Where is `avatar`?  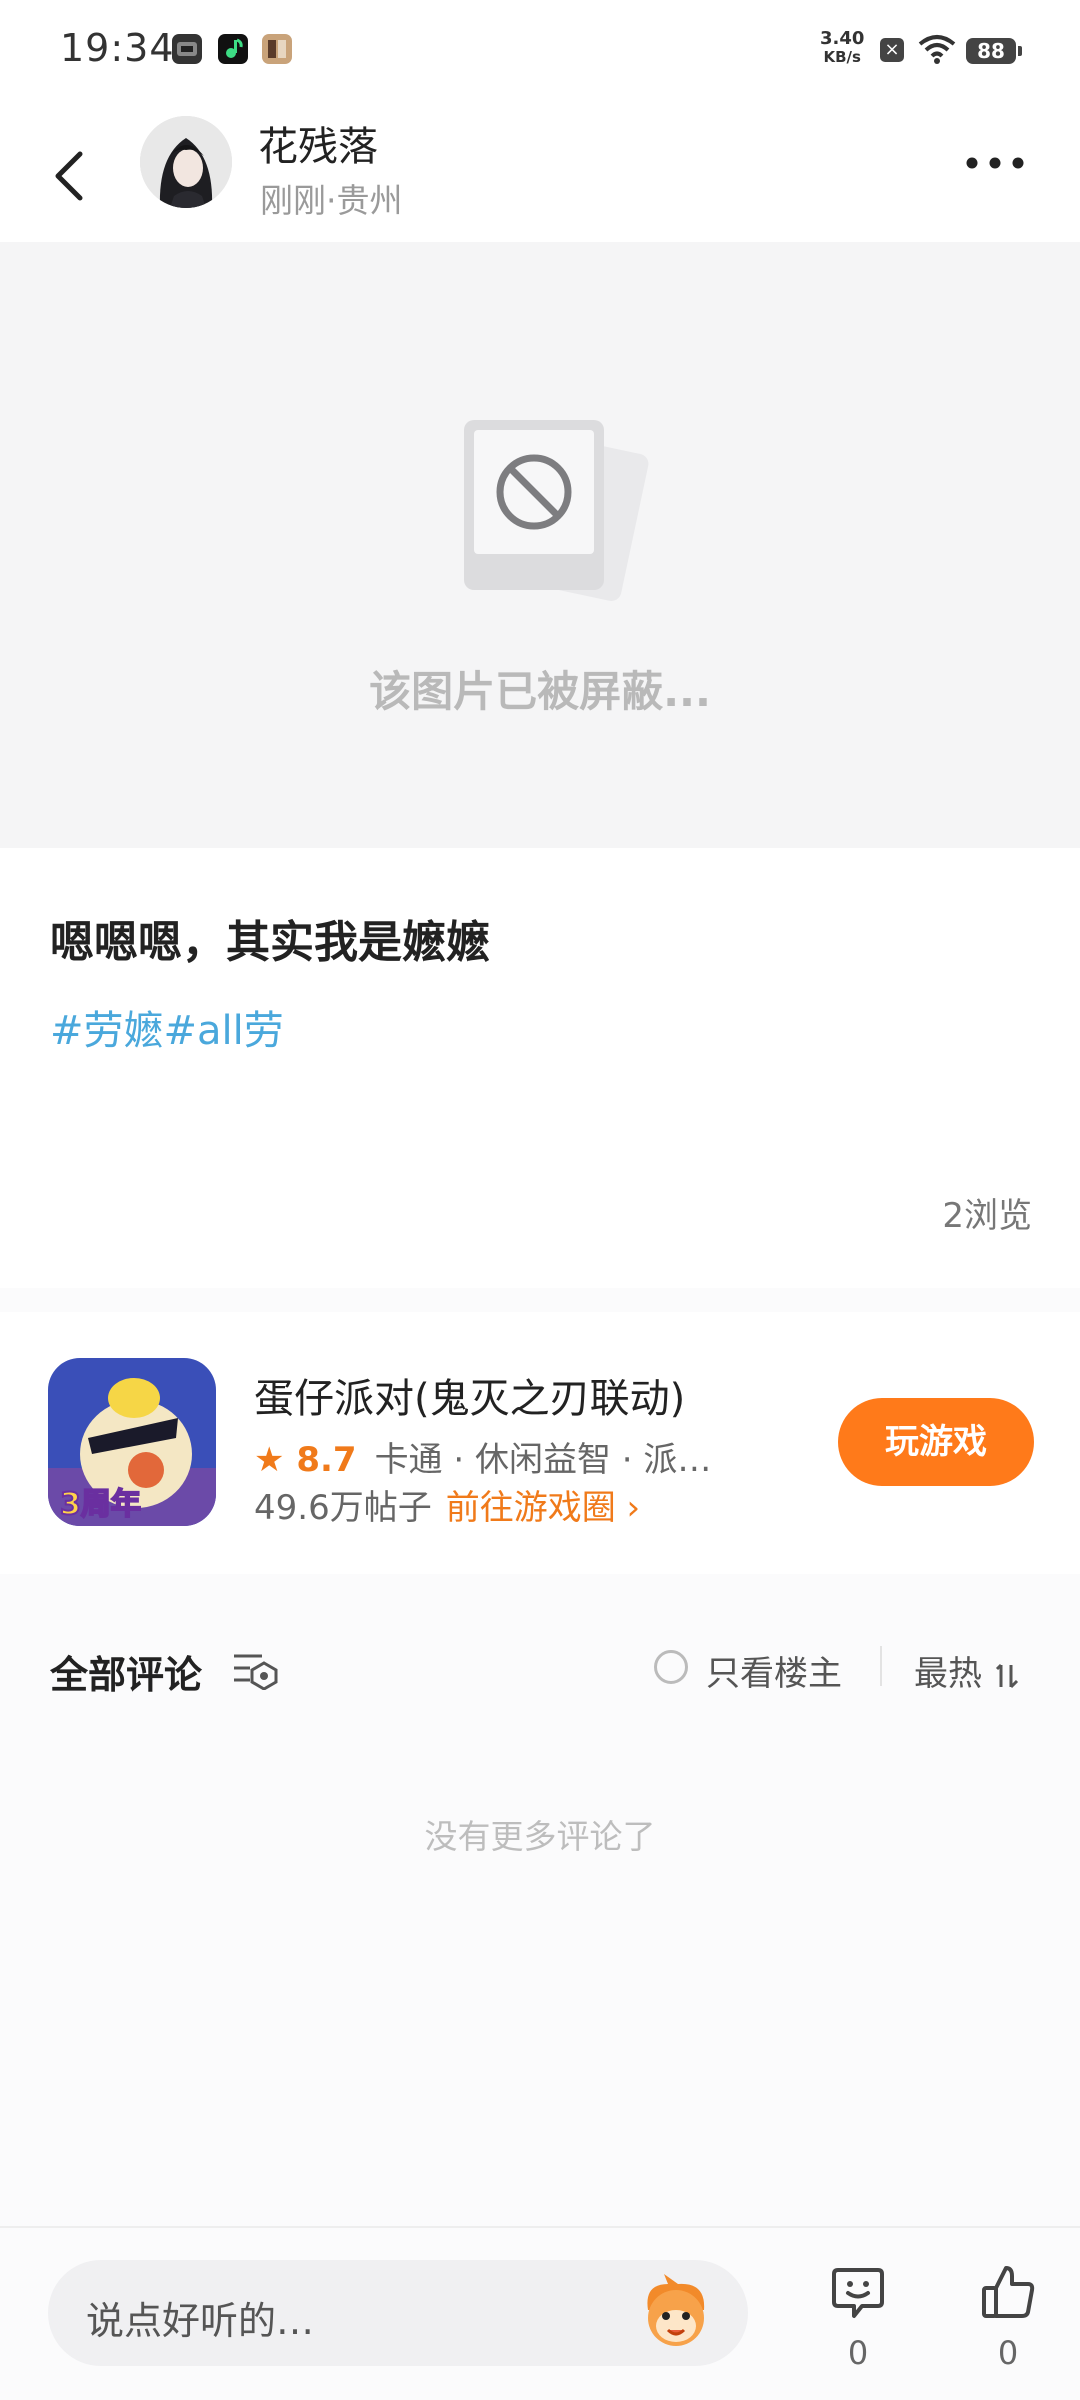 avatar is located at coordinates (186, 162).